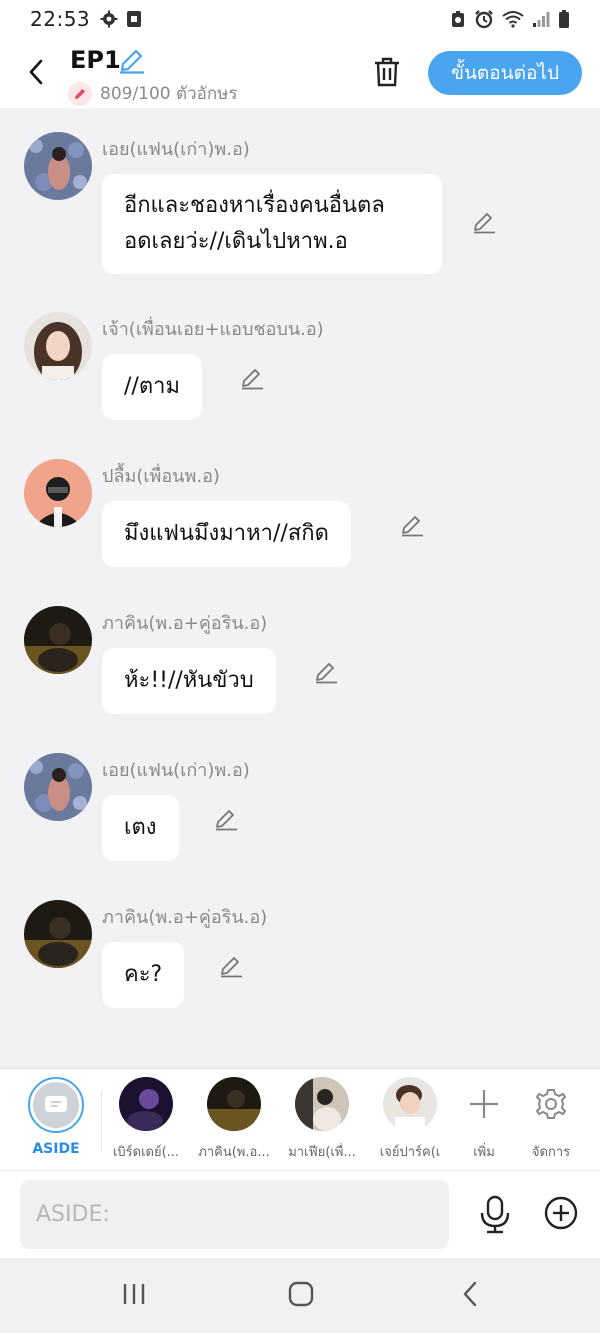 Image resolution: width=600 pixels, height=1333 pixels. I want to click on message-line: ห้ะ!!//หันขัวบ, so click(189, 680).